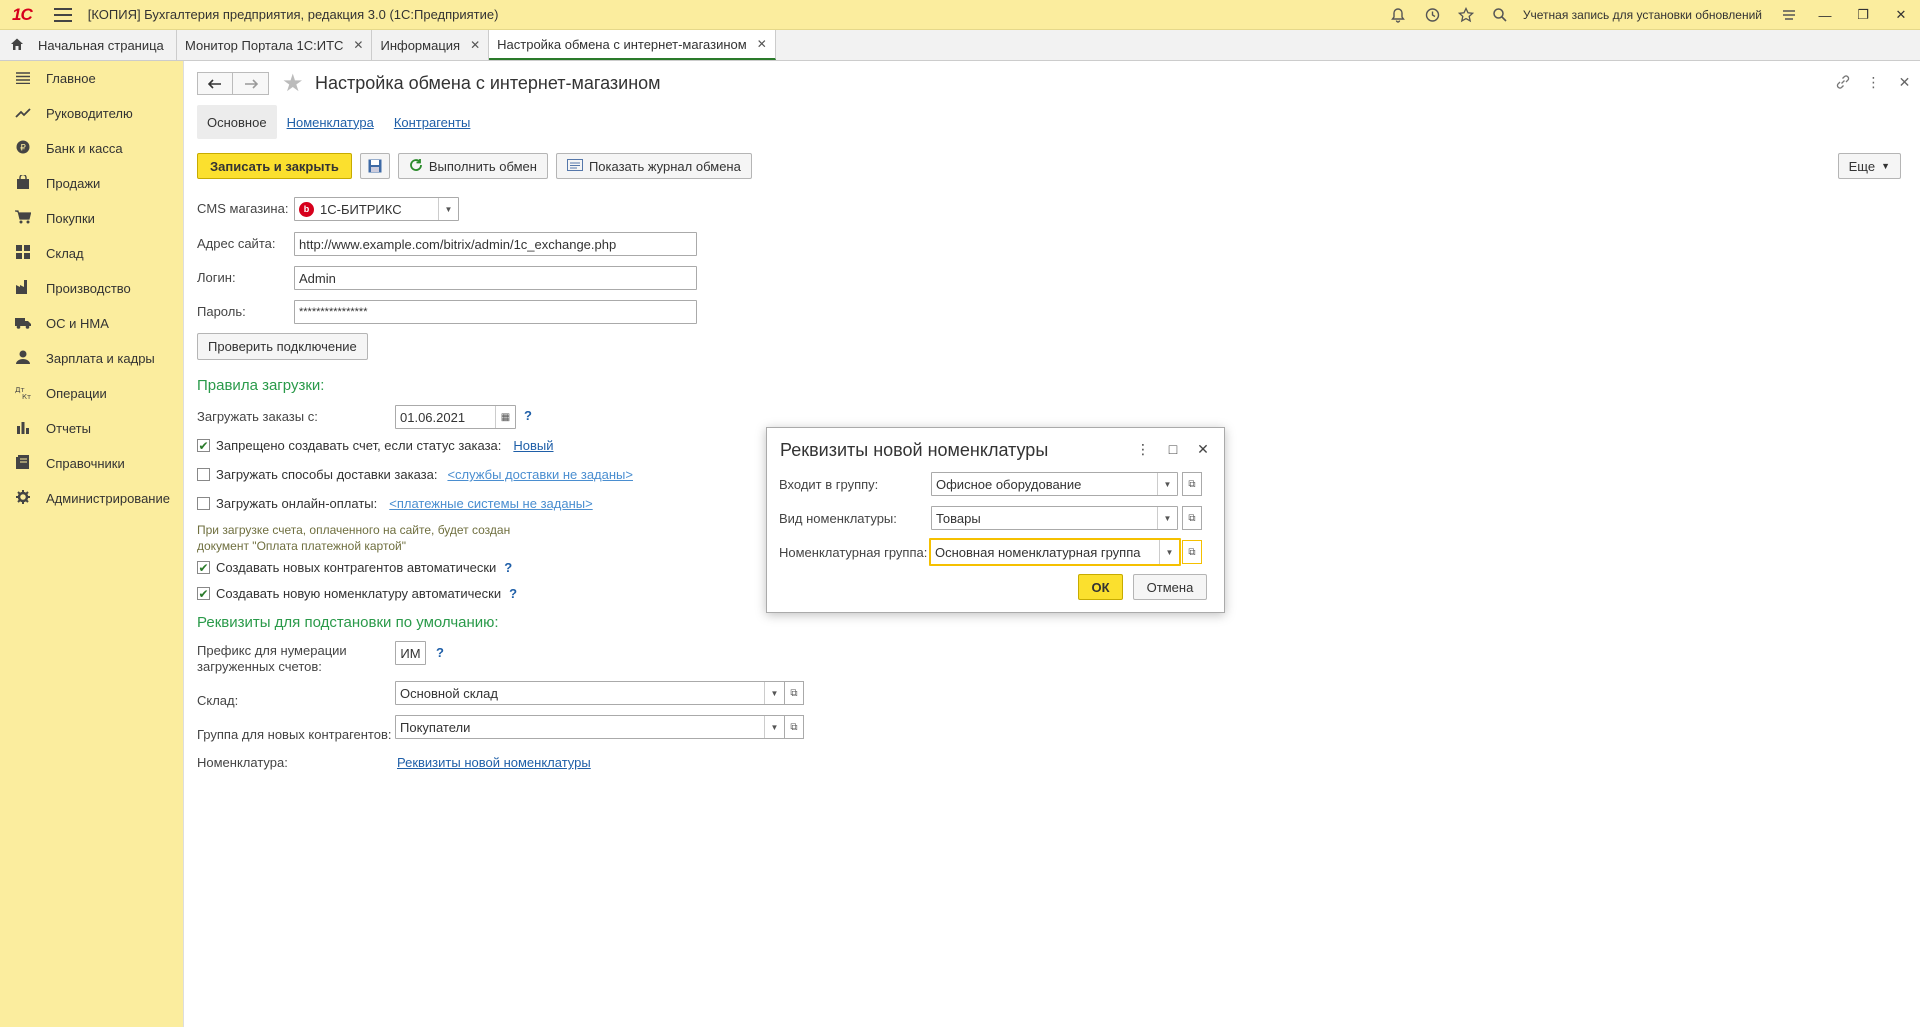 The width and height of the screenshot is (1920, 1027). I want to click on prefix-value: ИМ, so click(410, 653).